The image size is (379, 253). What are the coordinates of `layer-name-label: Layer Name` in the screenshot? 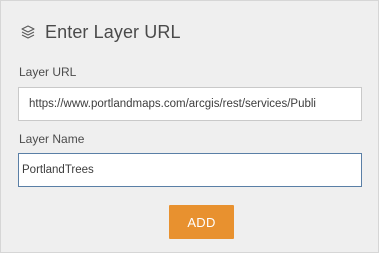 It's located at (52, 139).